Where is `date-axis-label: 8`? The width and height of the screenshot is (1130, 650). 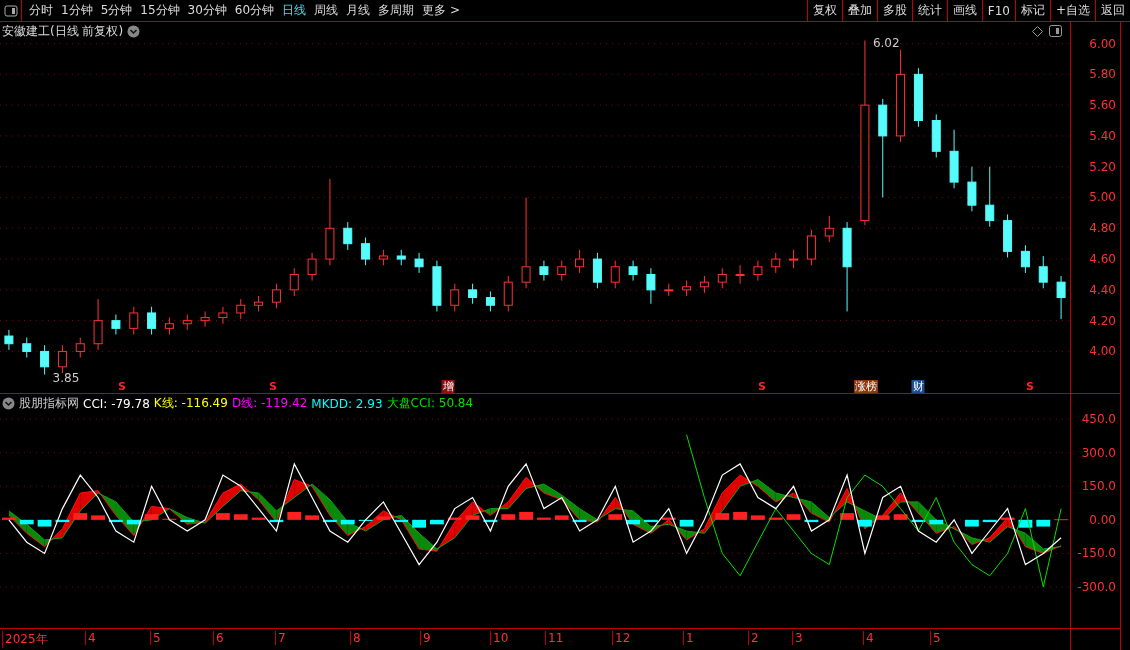
date-axis-label: 8 is located at coordinates (355, 638).